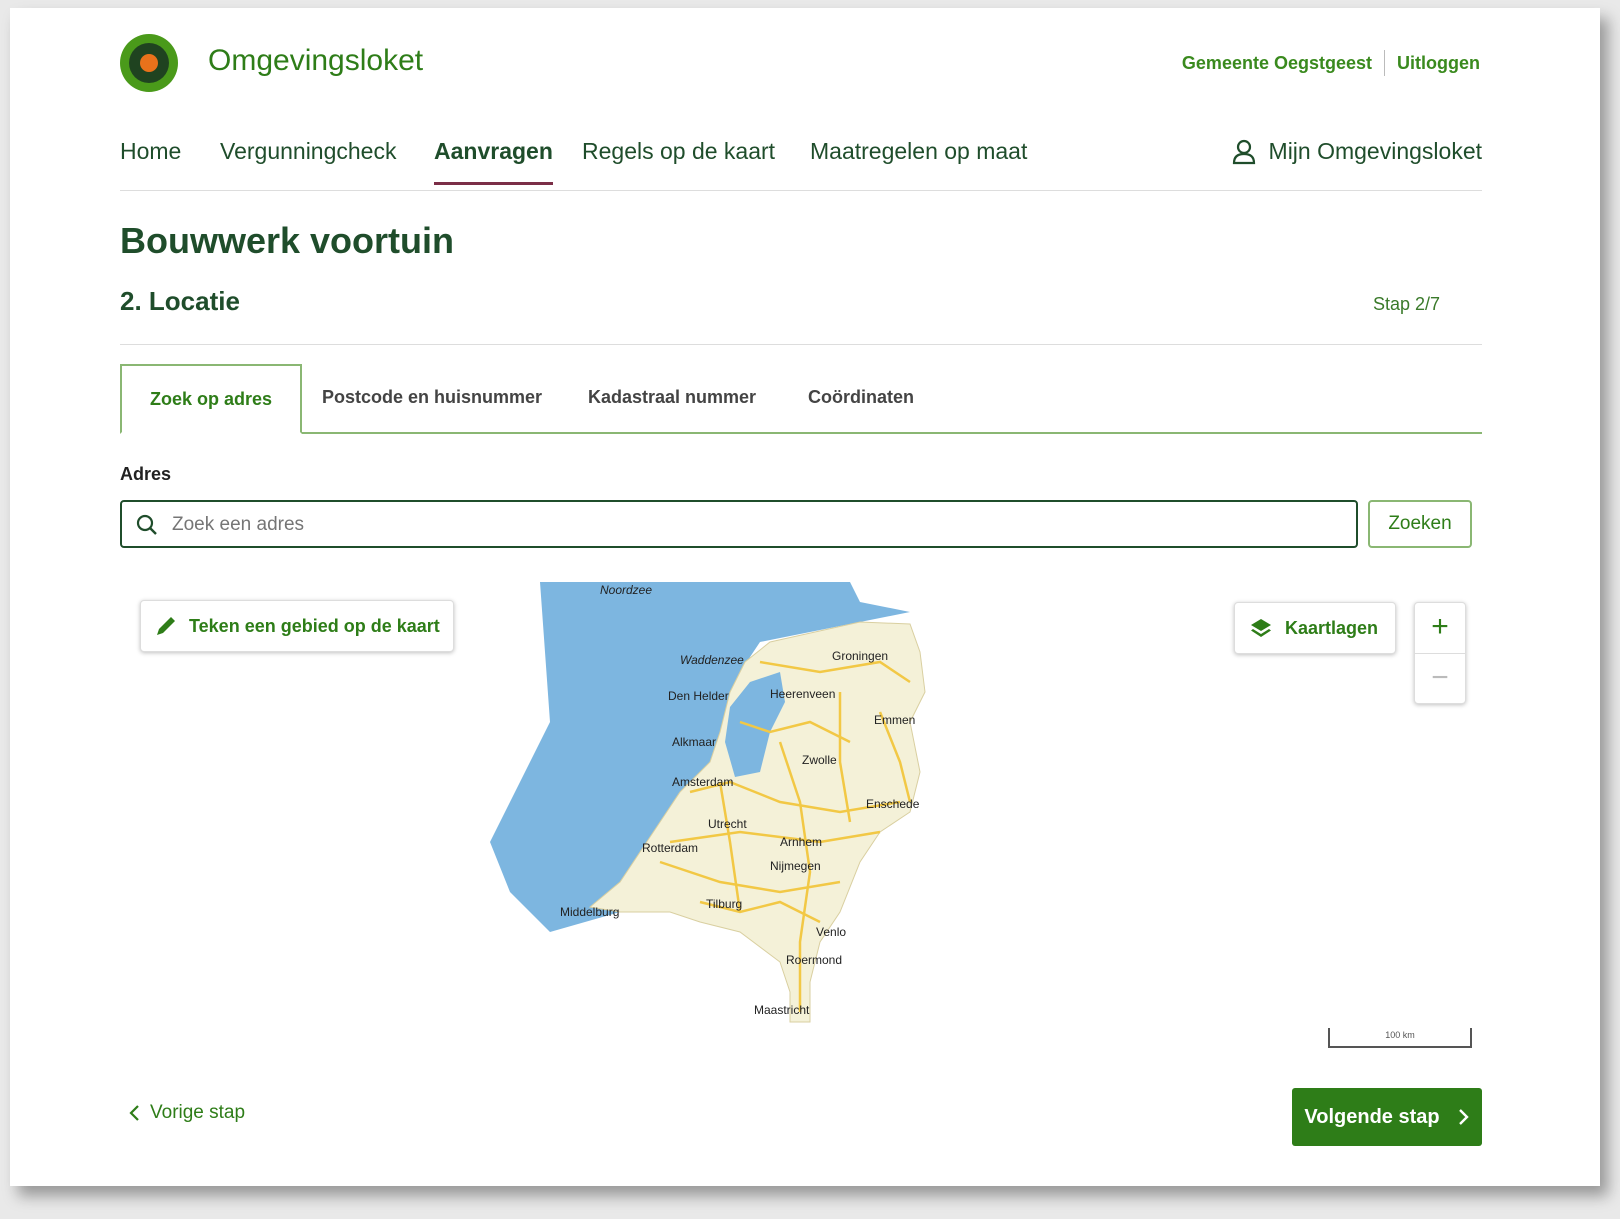  I want to click on previous-step-label: Vorige stap, so click(198, 1112).